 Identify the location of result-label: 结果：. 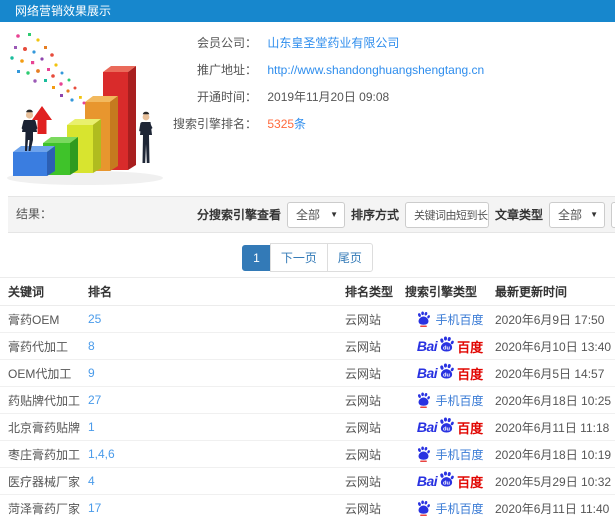
(34, 214).